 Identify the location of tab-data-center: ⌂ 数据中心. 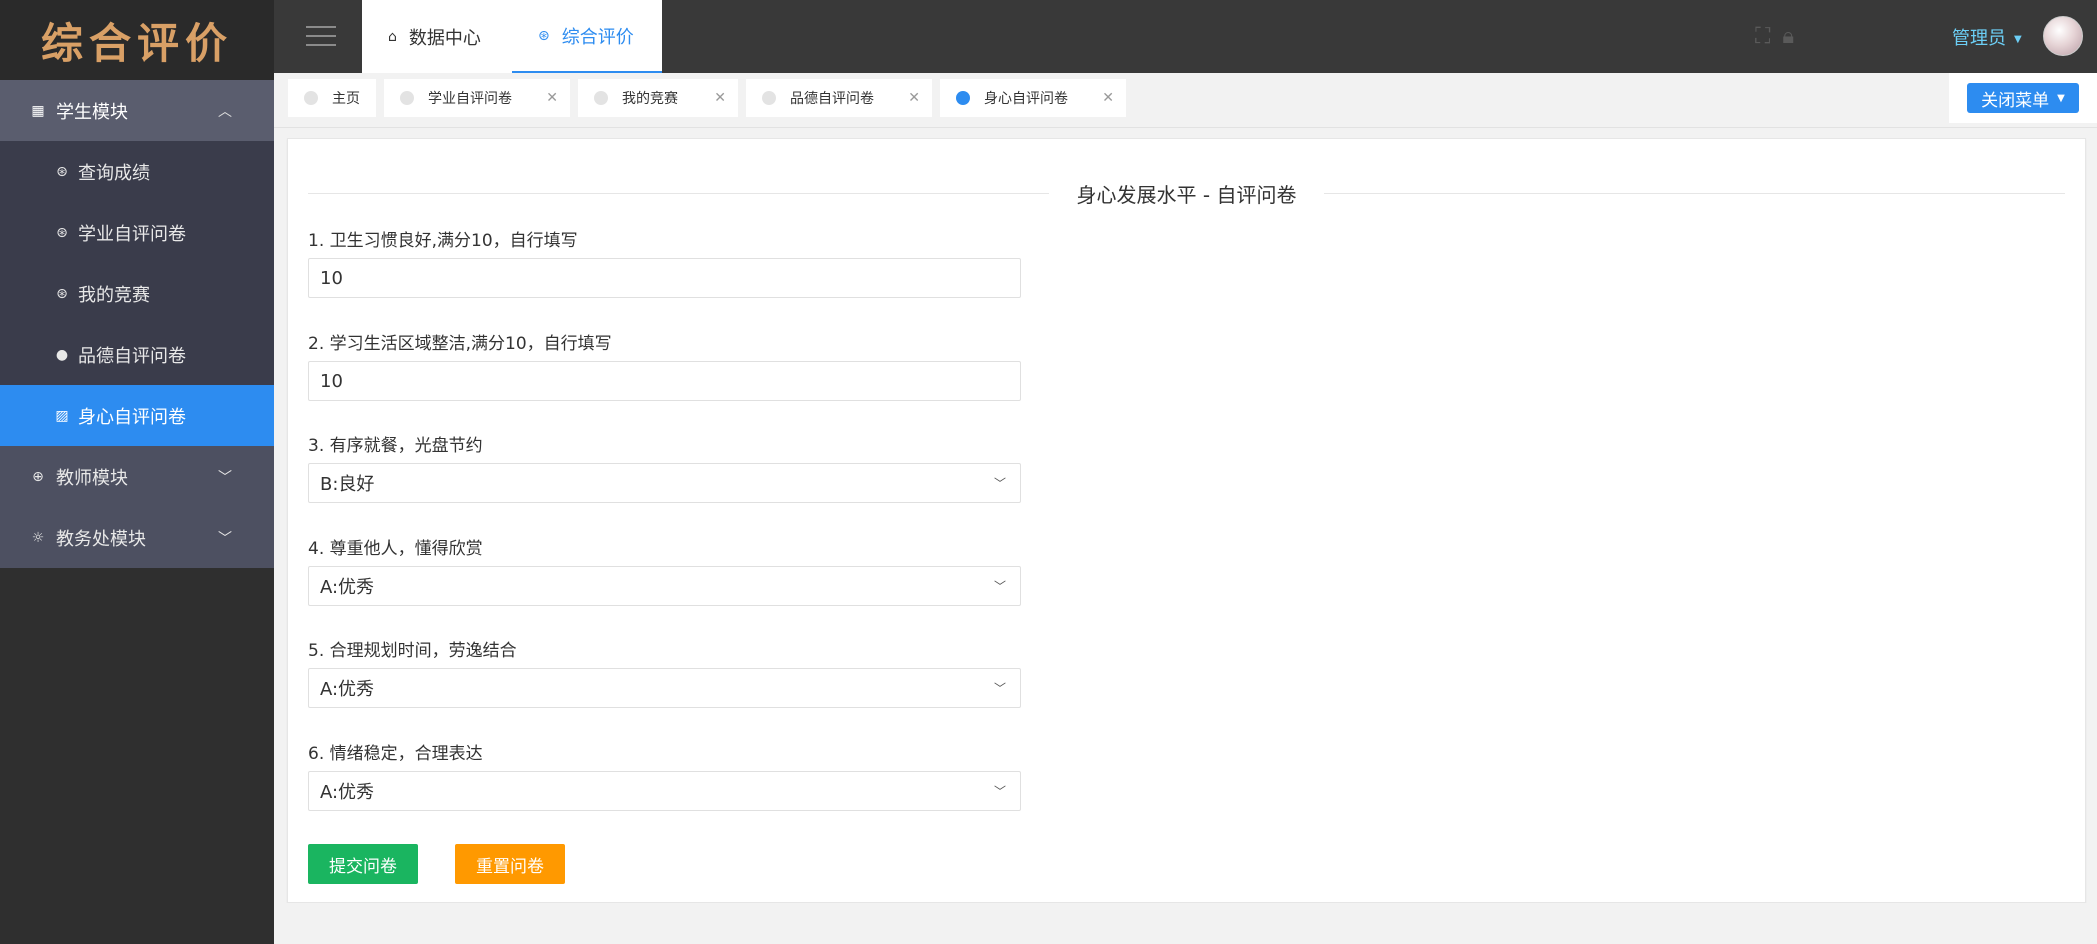
(437, 36).